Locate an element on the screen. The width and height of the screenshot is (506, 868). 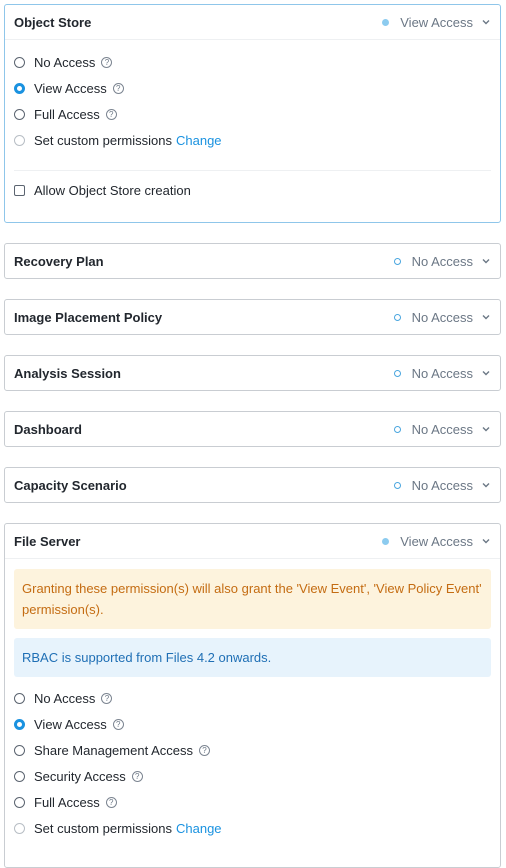
panel-recovery-plan: Recovery Plan No Access is located at coordinates (252, 261).